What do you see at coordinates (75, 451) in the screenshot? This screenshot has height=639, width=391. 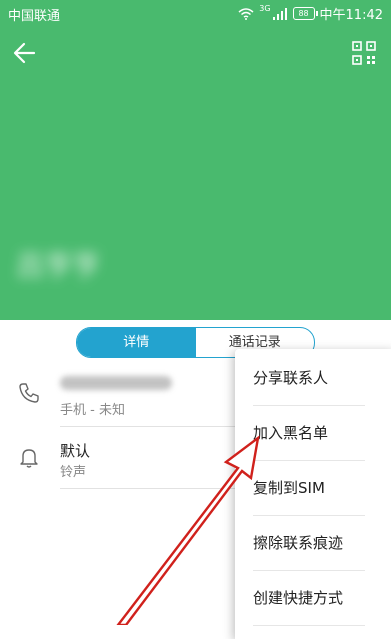 I see `ringtone-value: 默认` at bounding box center [75, 451].